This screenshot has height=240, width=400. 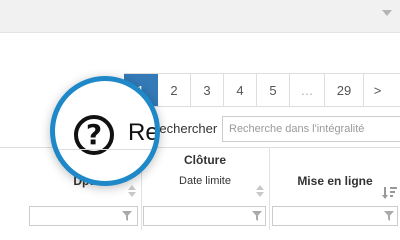 What do you see at coordinates (269, 189) in the screenshot?
I see `column-divider` at bounding box center [269, 189].